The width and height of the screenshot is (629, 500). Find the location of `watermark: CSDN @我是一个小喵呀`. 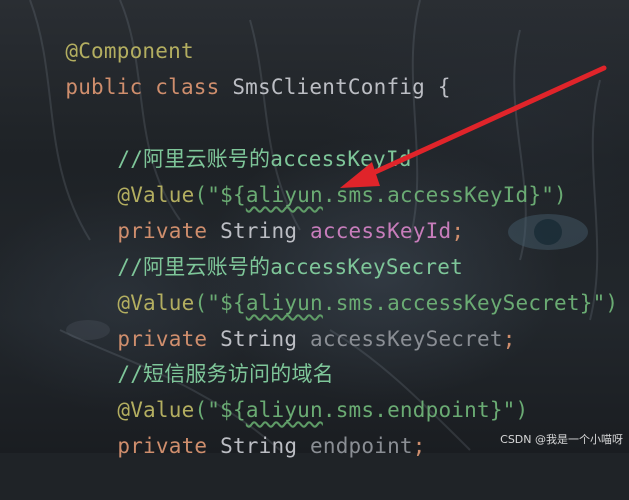

watermark: CSDN @我是一个小喵呀 is located at coordinates (561, 439).